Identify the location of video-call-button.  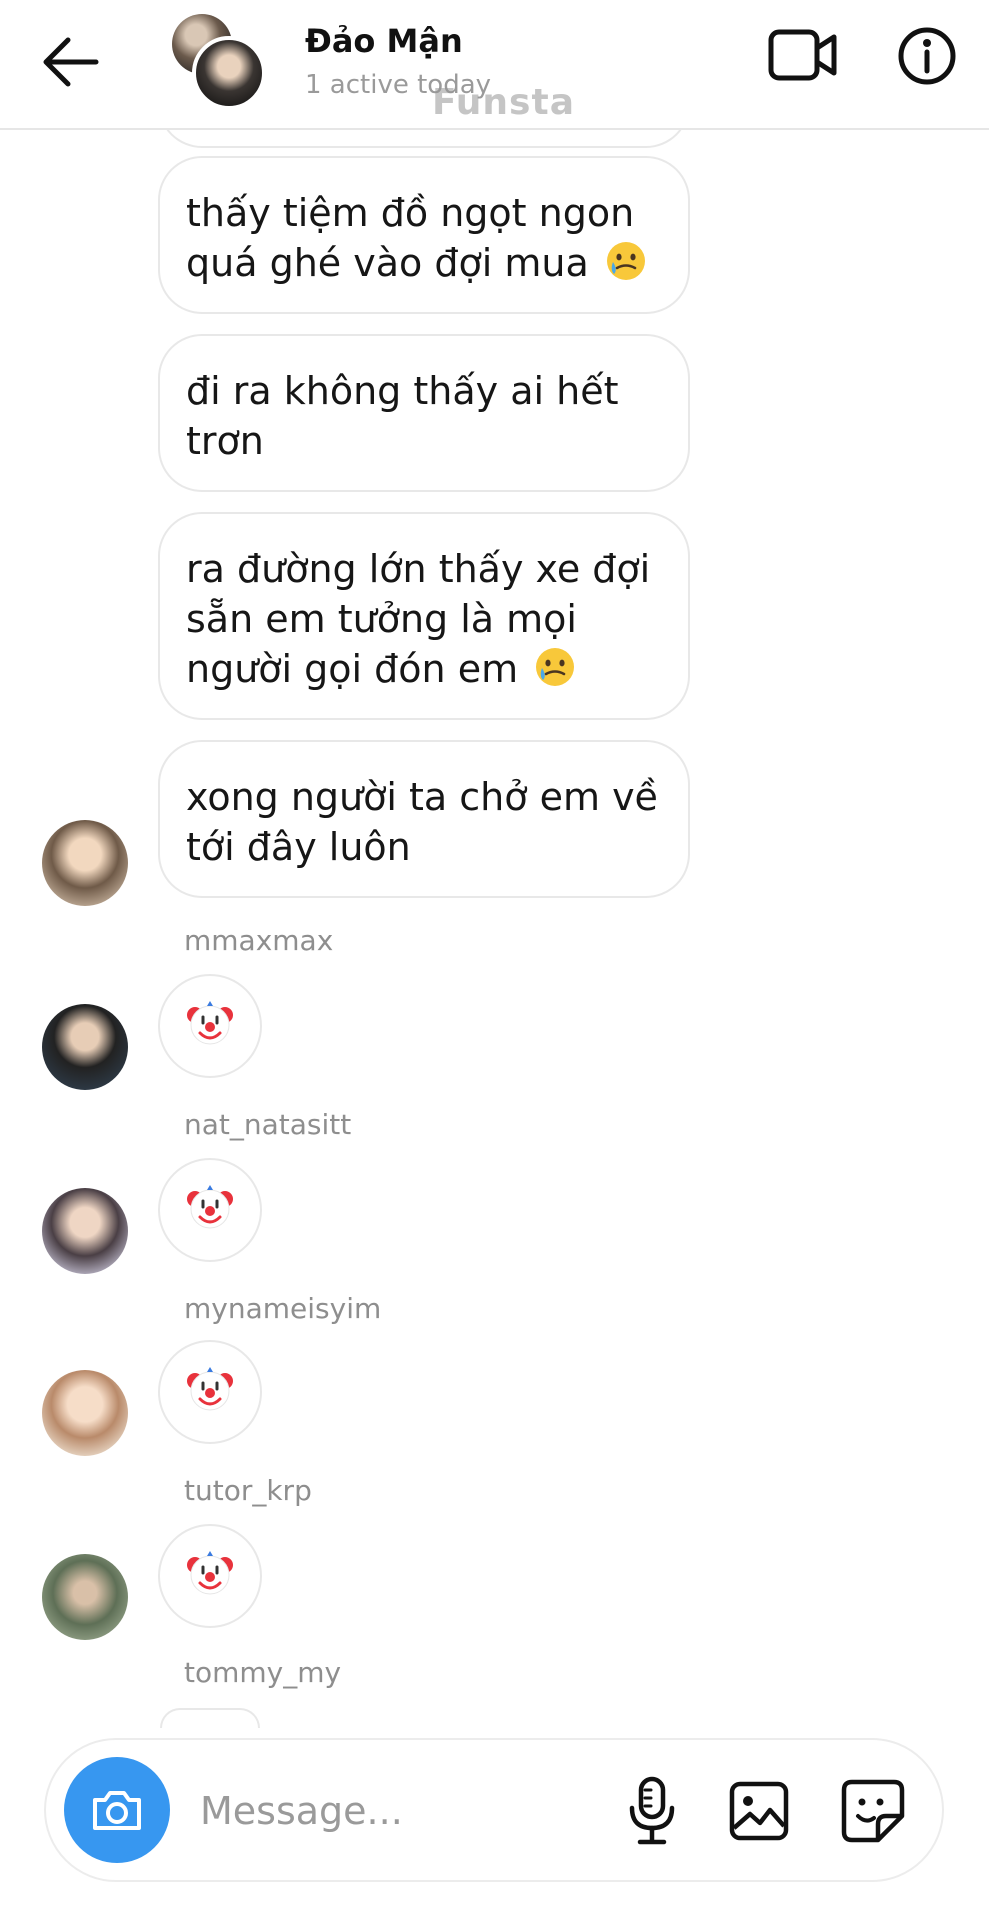
(803, 55).